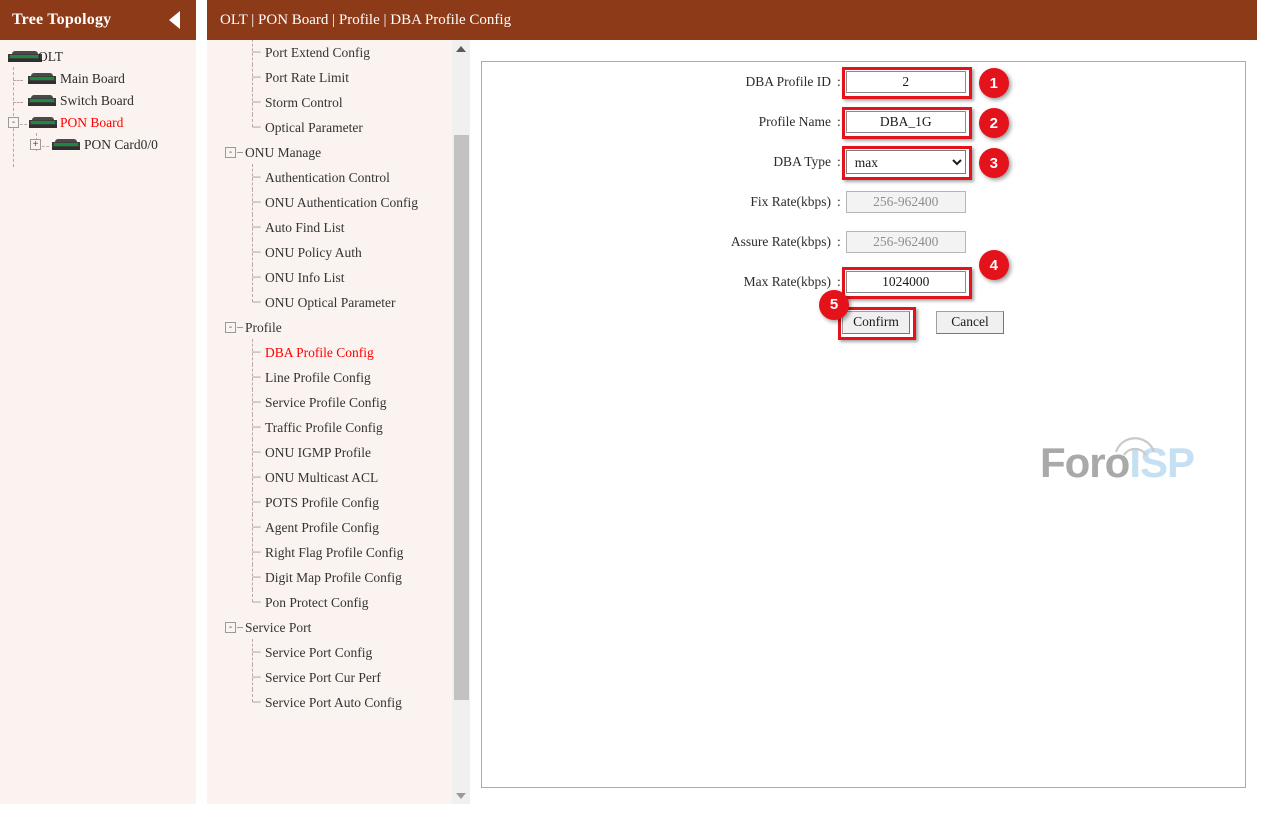 The image size is (1265, 815). What do you see at coordinates (92, 78) in the screenshot?
I see `tree-node-label: Main Board` at bounding box center [92, 78].